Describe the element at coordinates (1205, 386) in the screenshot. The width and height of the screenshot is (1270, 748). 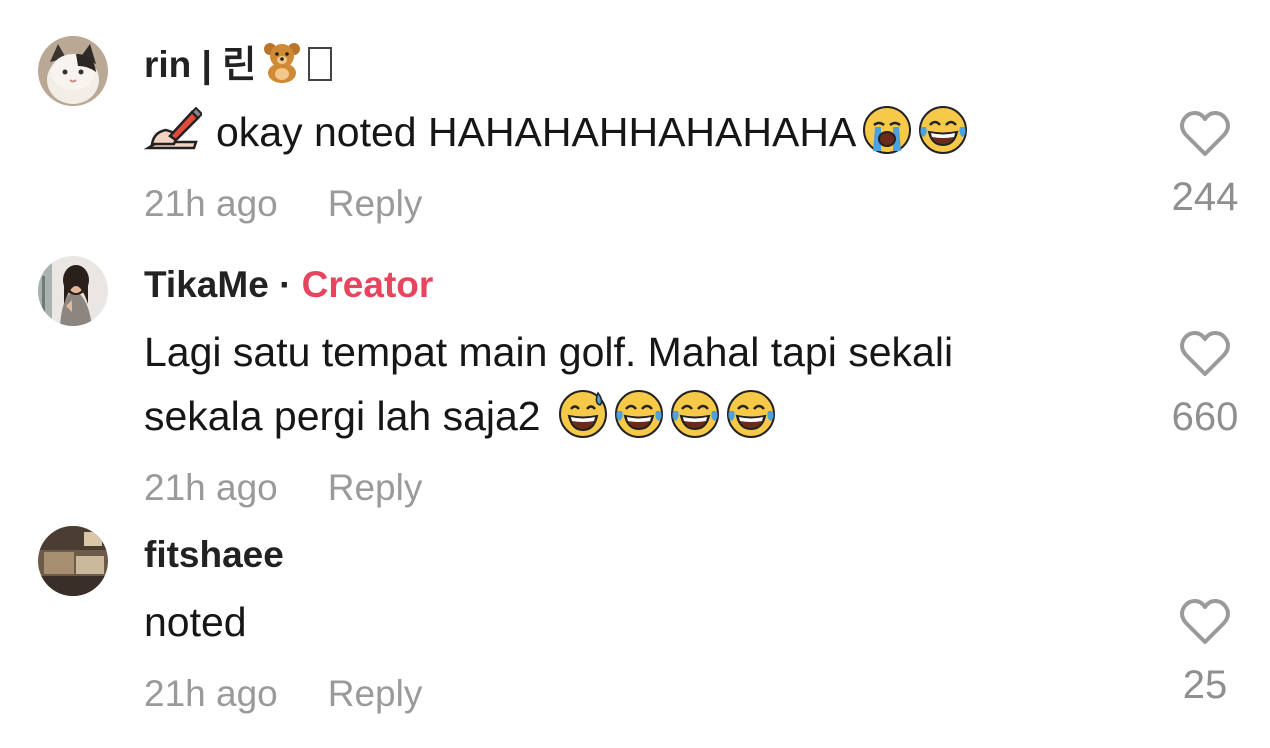
I see `like-button: 660` at that location.